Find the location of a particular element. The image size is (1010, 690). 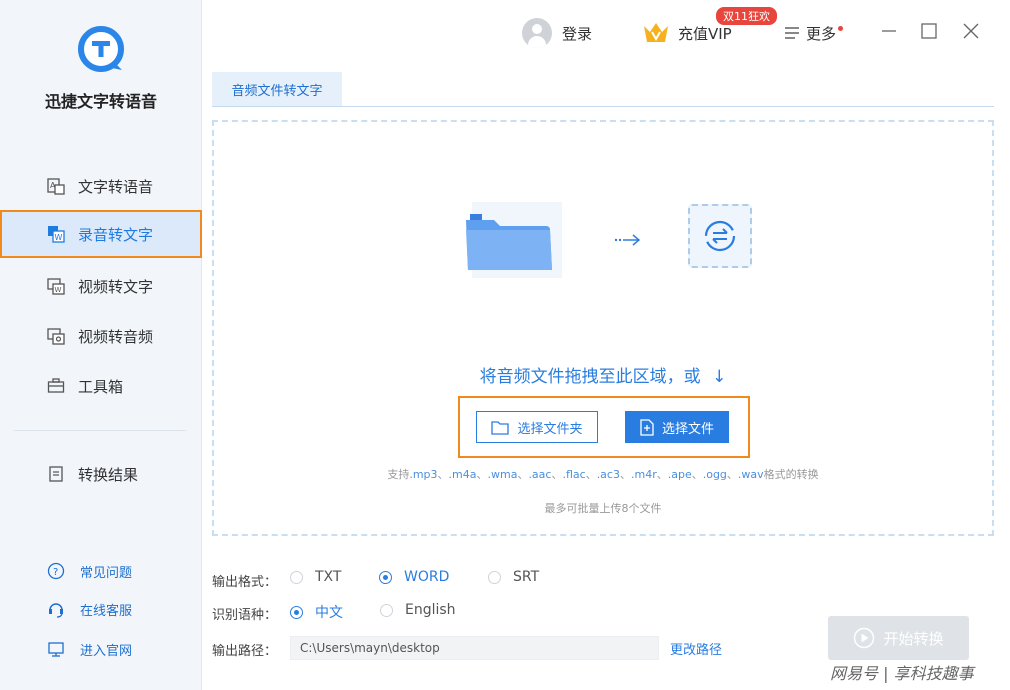

language-option-label: English is located at coordinates (430, 610).